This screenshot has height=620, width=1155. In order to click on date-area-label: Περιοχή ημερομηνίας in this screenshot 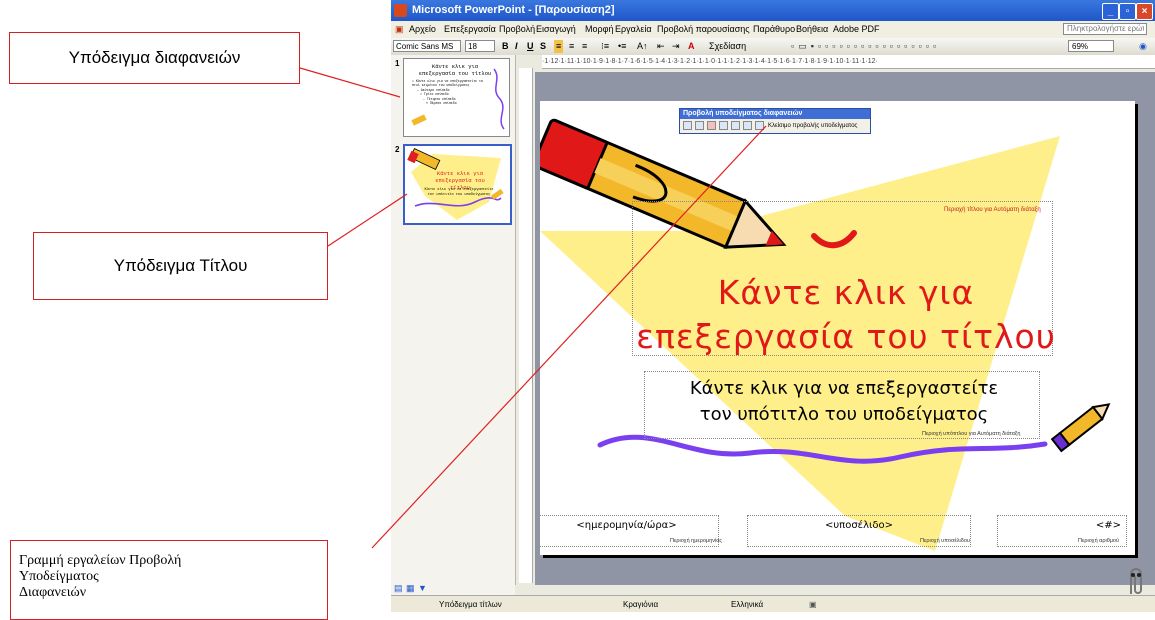, I will do `click(696, 541)`.